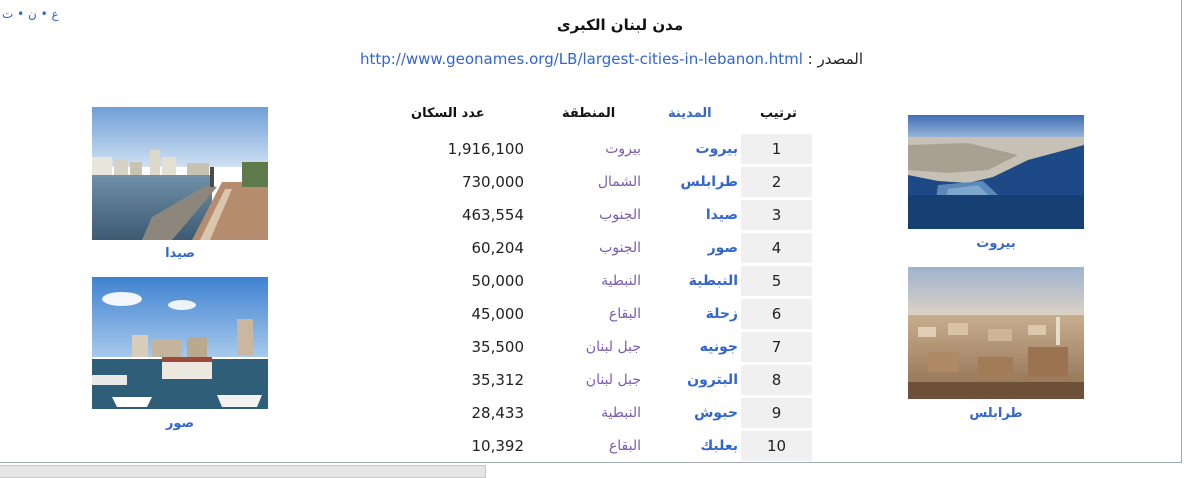 The image size is (1184, 478). What do you see at coordinates (448, 113) in the screenshot?
I see `header-population: عدد السكان` at bounding box center [448, 113].